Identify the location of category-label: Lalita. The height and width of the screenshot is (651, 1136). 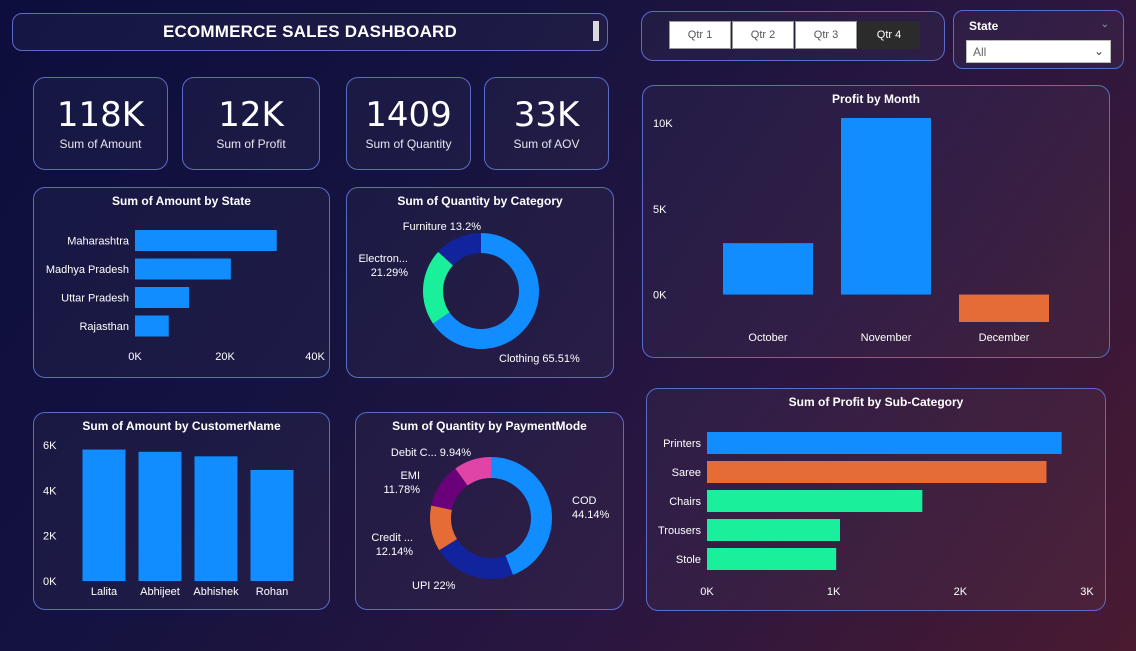
(104, 592).